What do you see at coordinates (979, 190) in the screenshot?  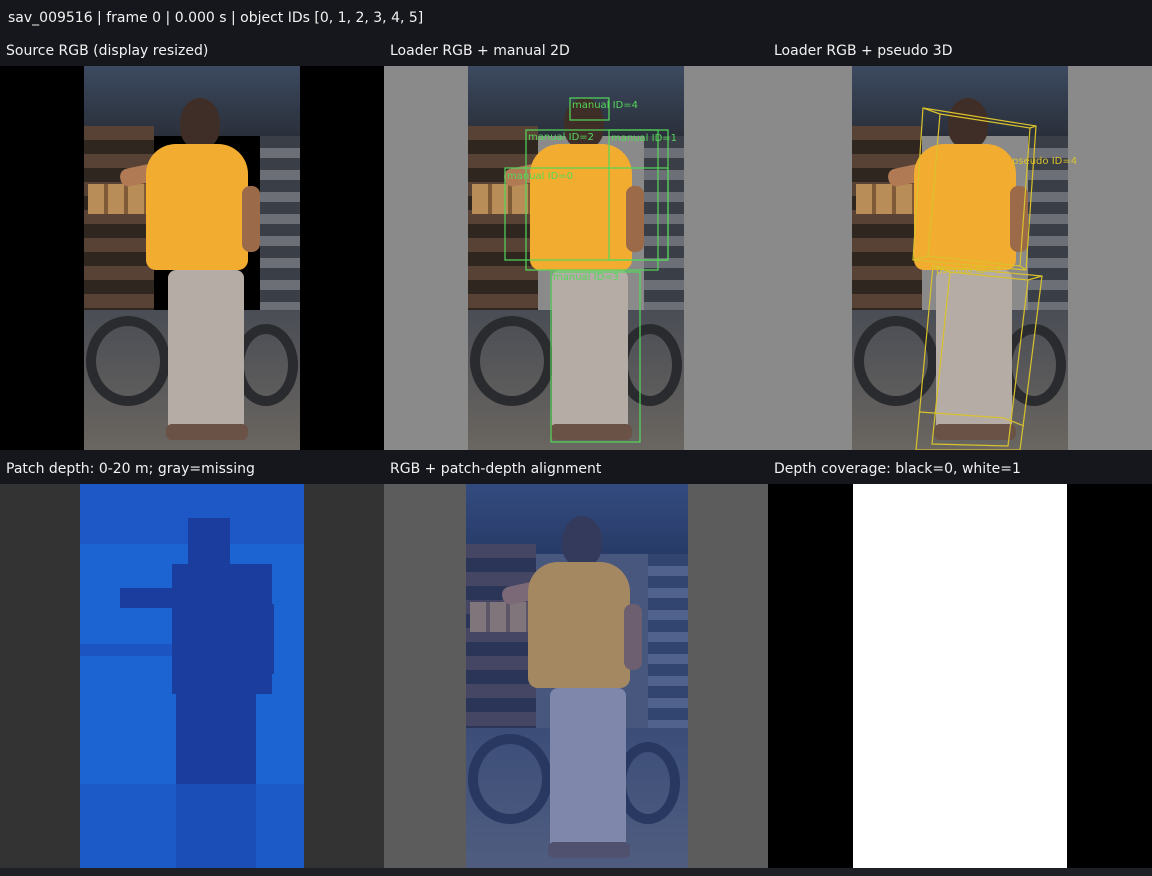 I see `pseudo-box-4-back` at bounding box center [979, 190].